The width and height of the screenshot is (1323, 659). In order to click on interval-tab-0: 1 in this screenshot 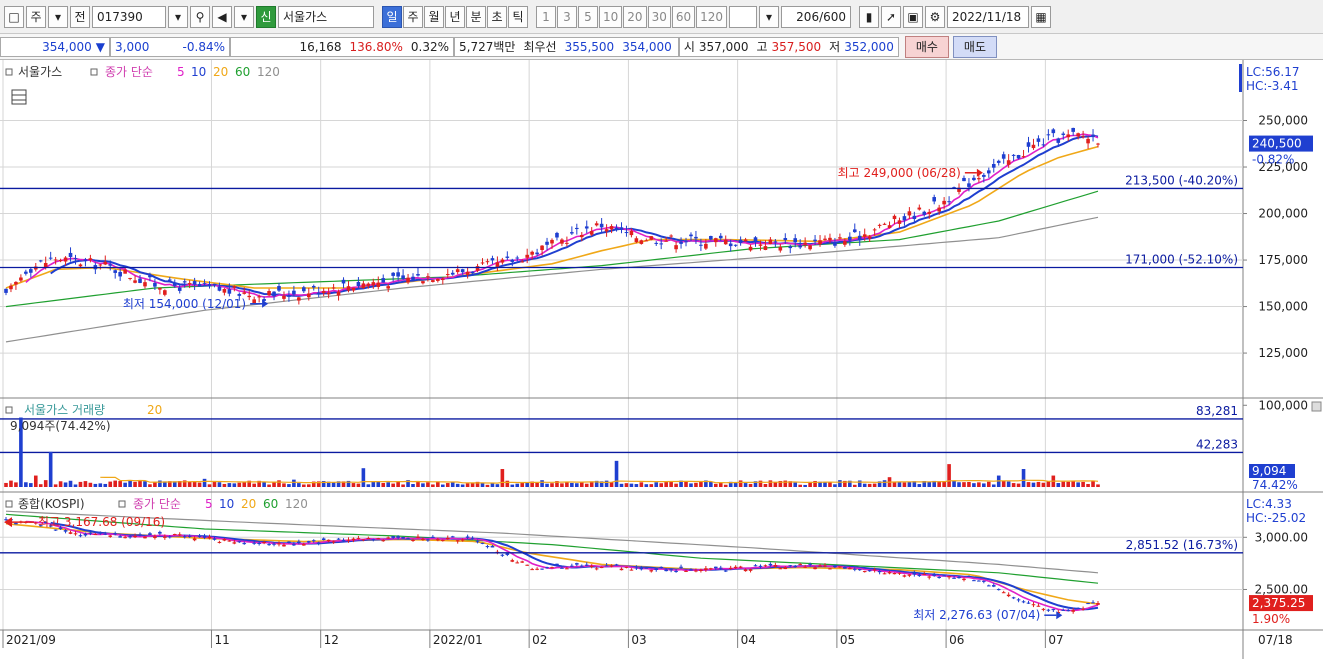, I will do `click(546, 16)`.